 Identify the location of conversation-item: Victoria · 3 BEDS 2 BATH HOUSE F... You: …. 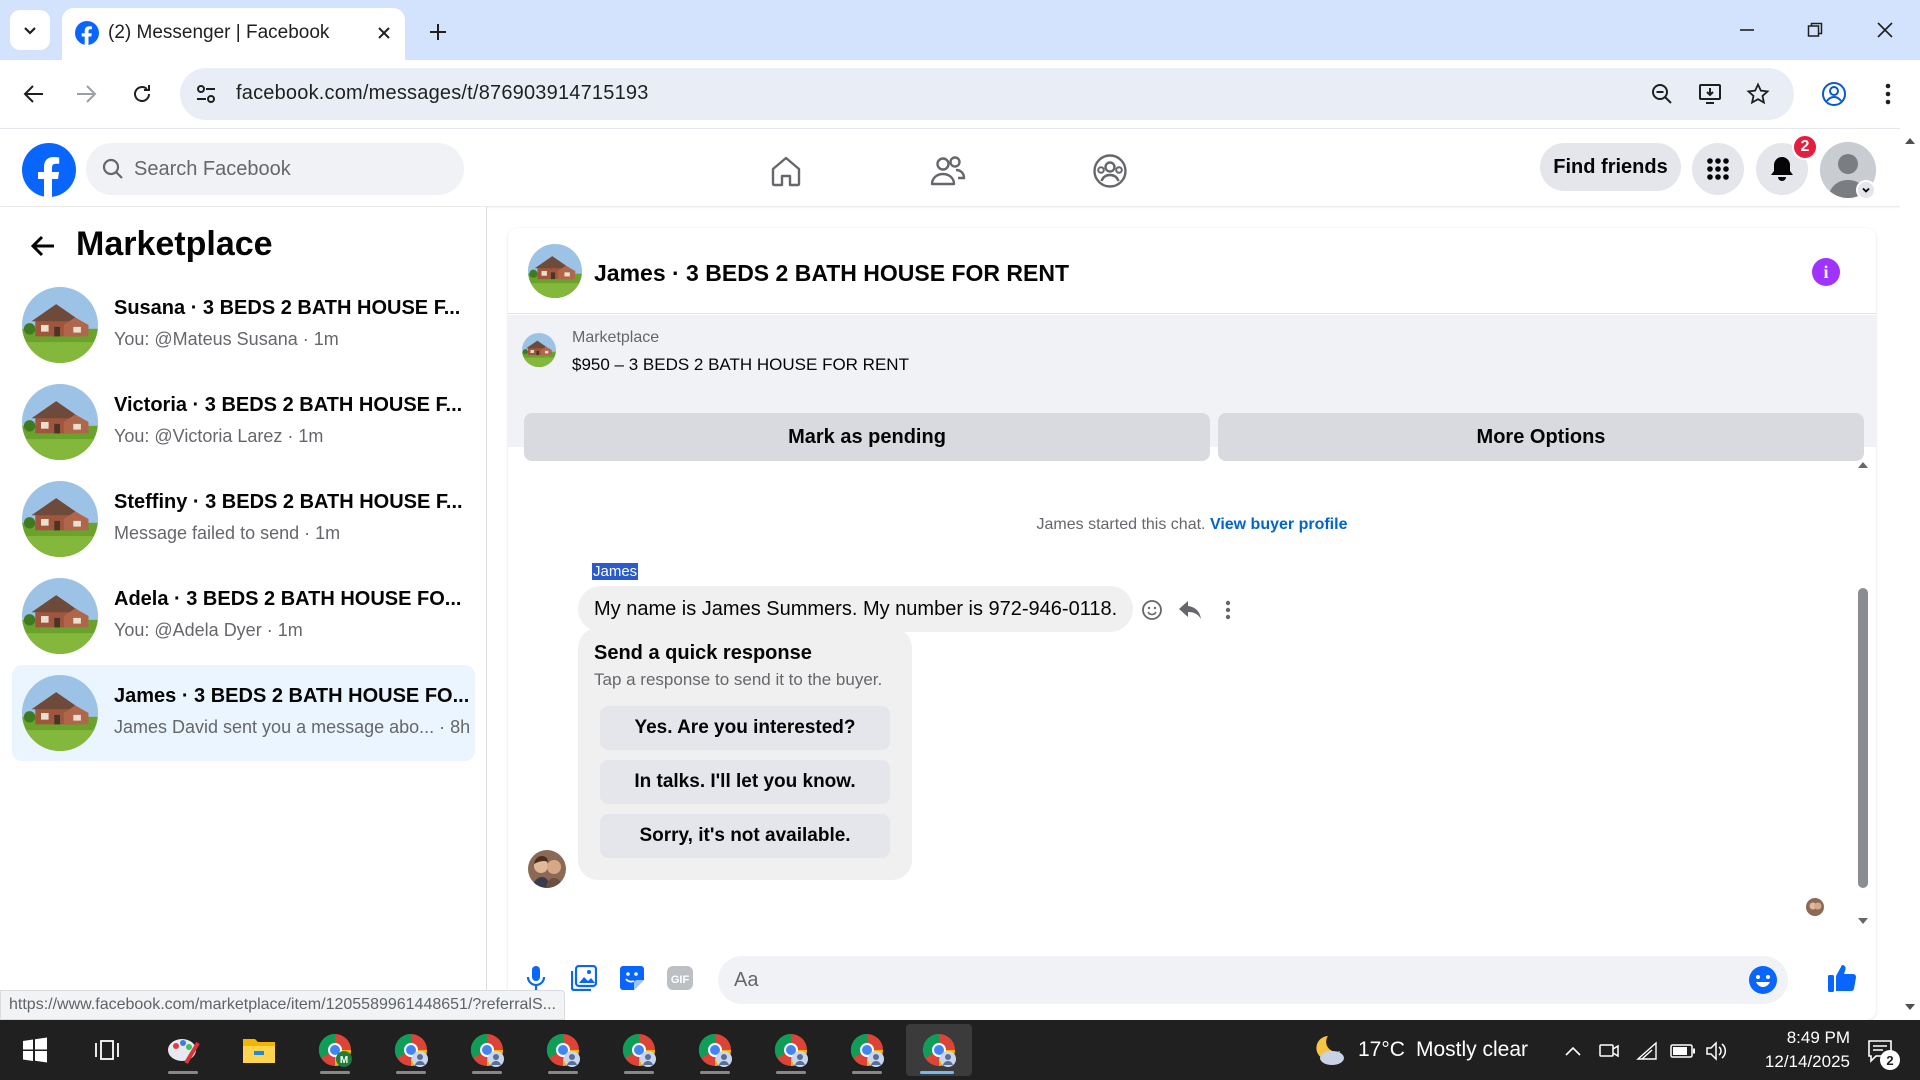
(243, 422).